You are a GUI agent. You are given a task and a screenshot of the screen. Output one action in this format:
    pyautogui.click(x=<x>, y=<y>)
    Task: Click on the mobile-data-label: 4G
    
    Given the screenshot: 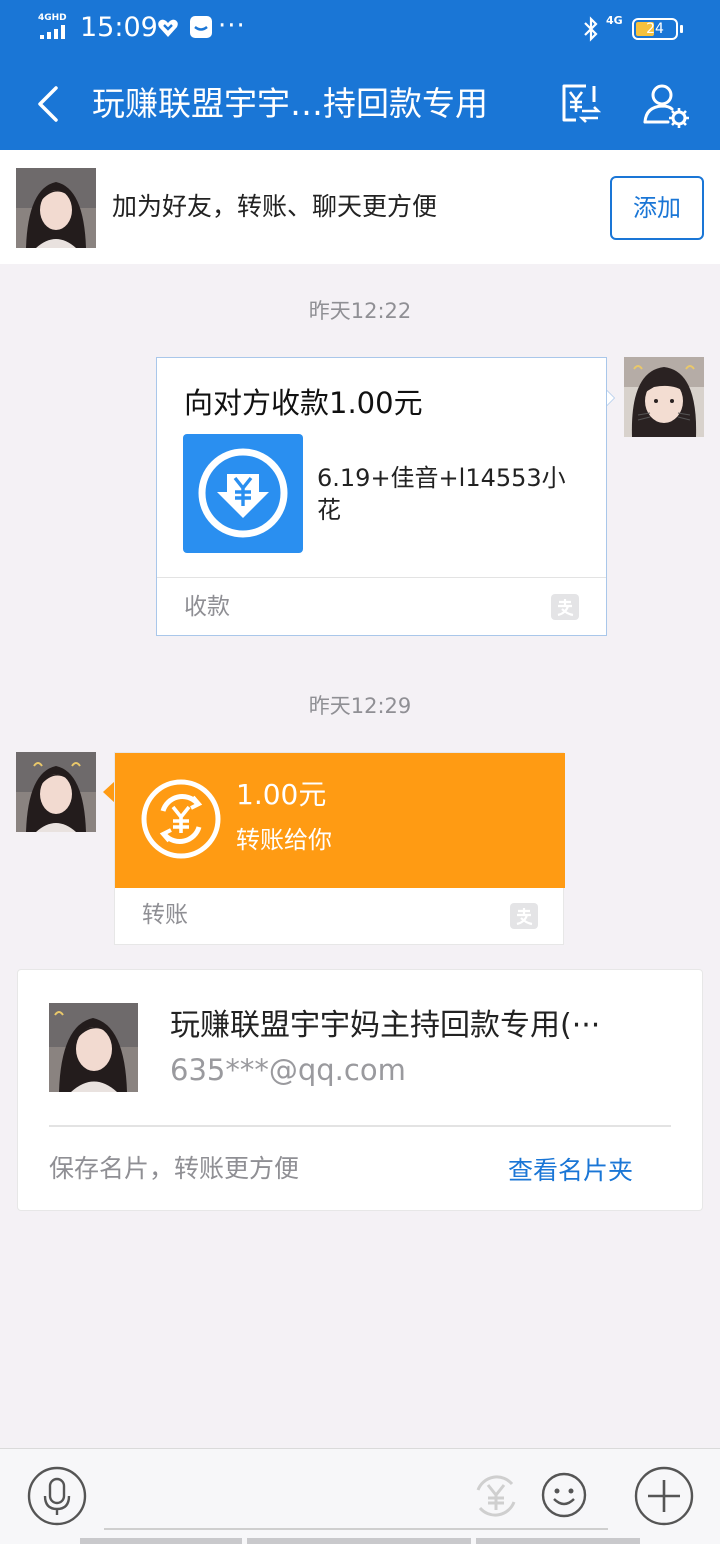 What is the action you would take?
    pyautogui.click(x=614, y=20)
    